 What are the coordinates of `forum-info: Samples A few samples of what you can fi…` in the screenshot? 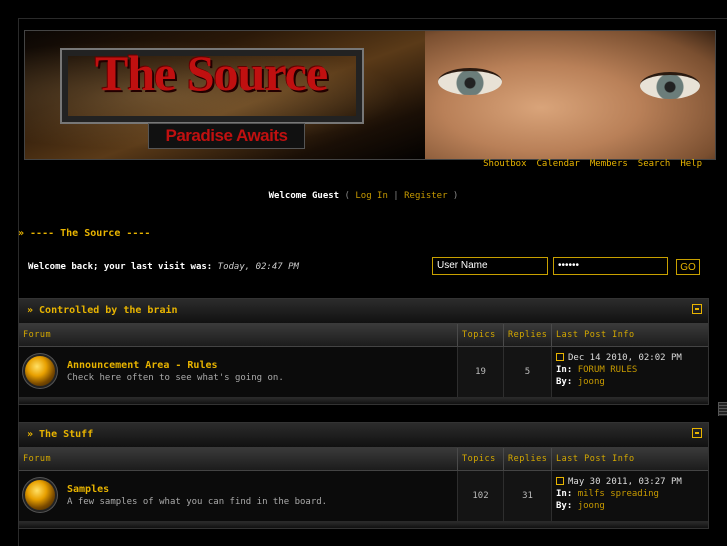 It's located at (238, 496).